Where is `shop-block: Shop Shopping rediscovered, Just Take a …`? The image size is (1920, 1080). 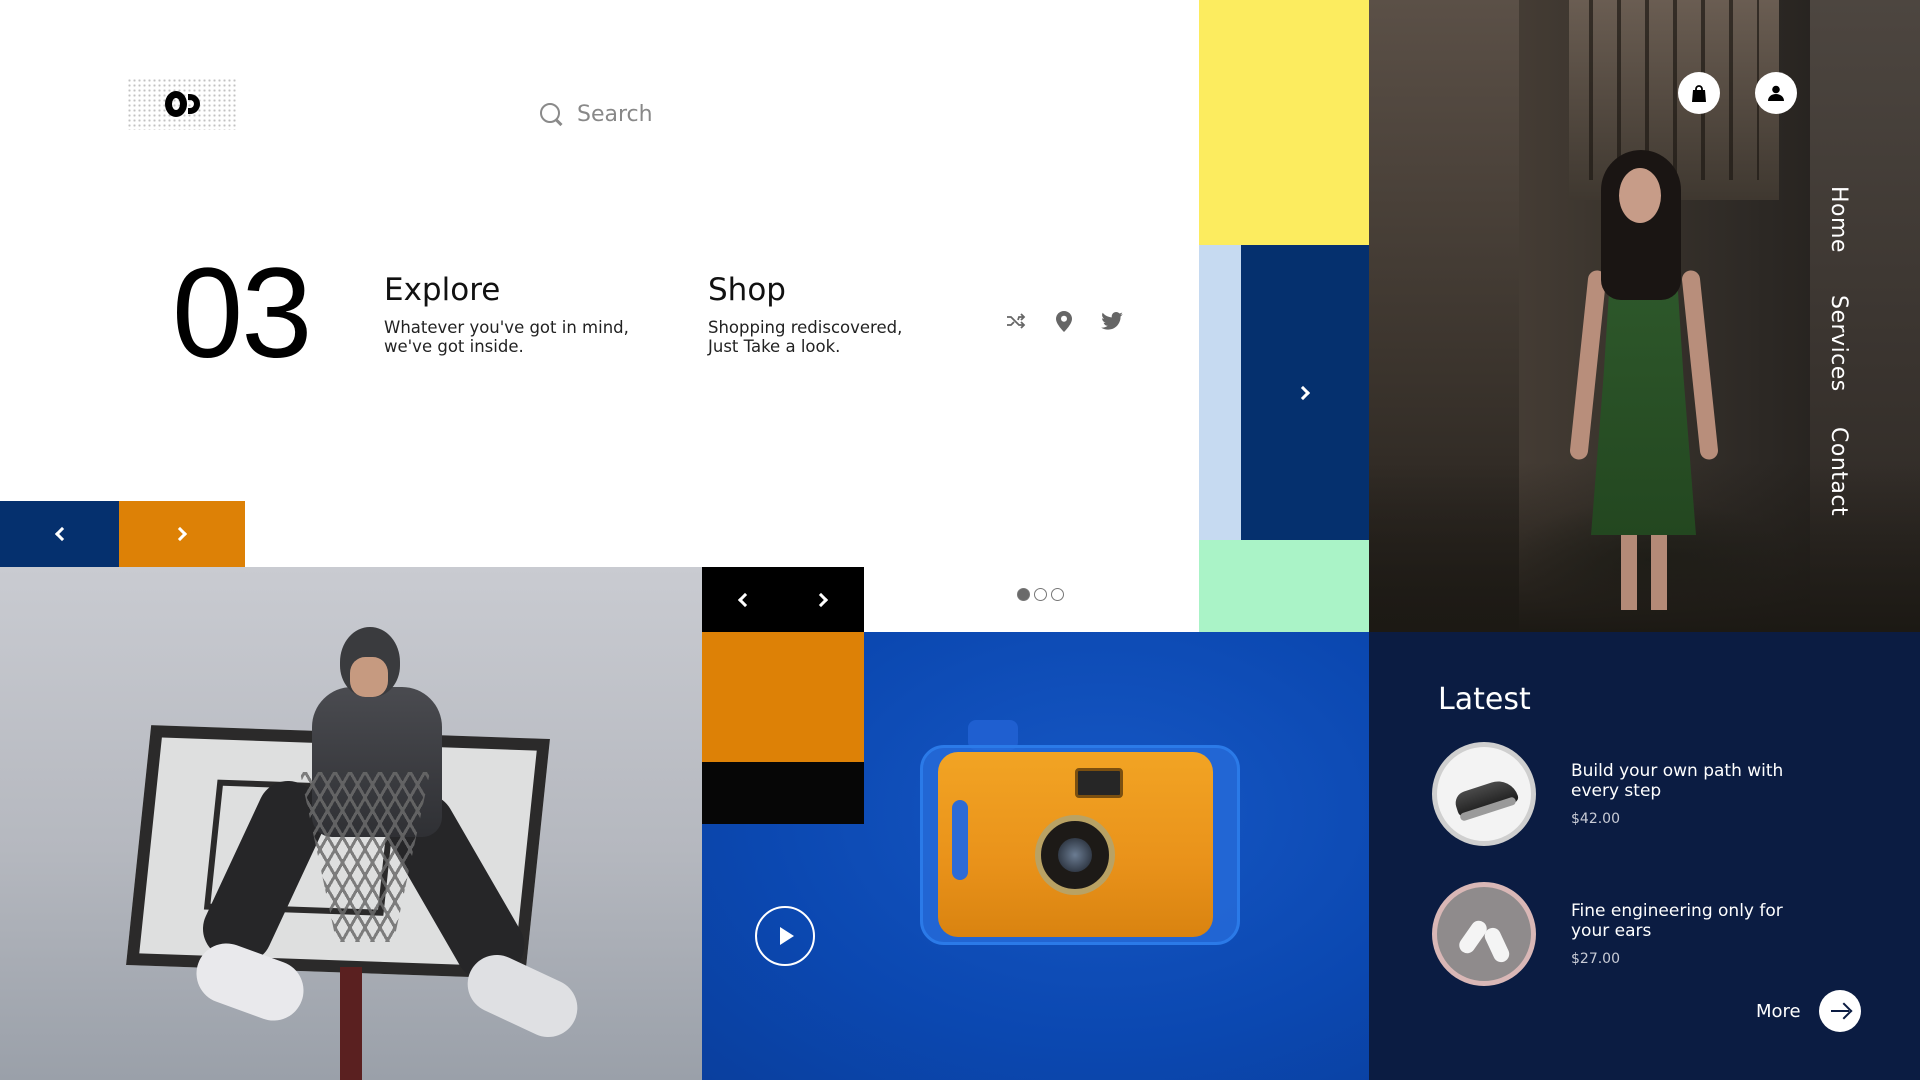 shop-block: Shop Shopping rediscovered, Just Take a … is located at coordinates (838, 314).